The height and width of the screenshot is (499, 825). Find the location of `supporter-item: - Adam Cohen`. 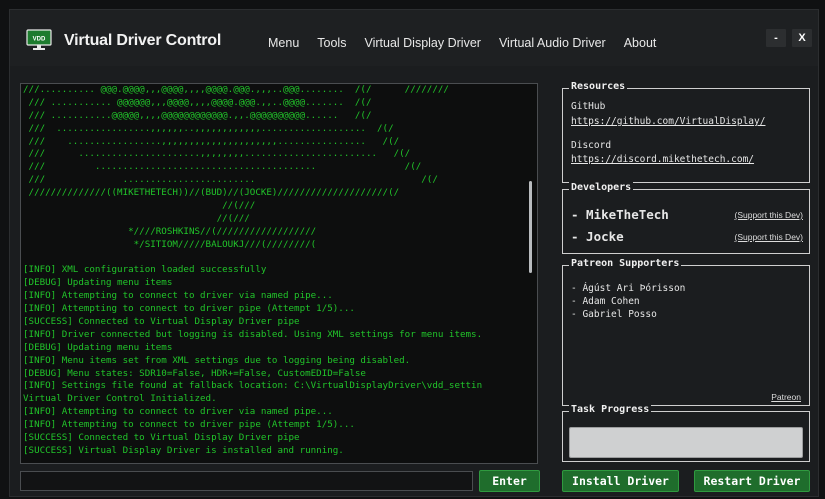

supporter-item: - Adam Cohen is located at coordinates (605, 301).